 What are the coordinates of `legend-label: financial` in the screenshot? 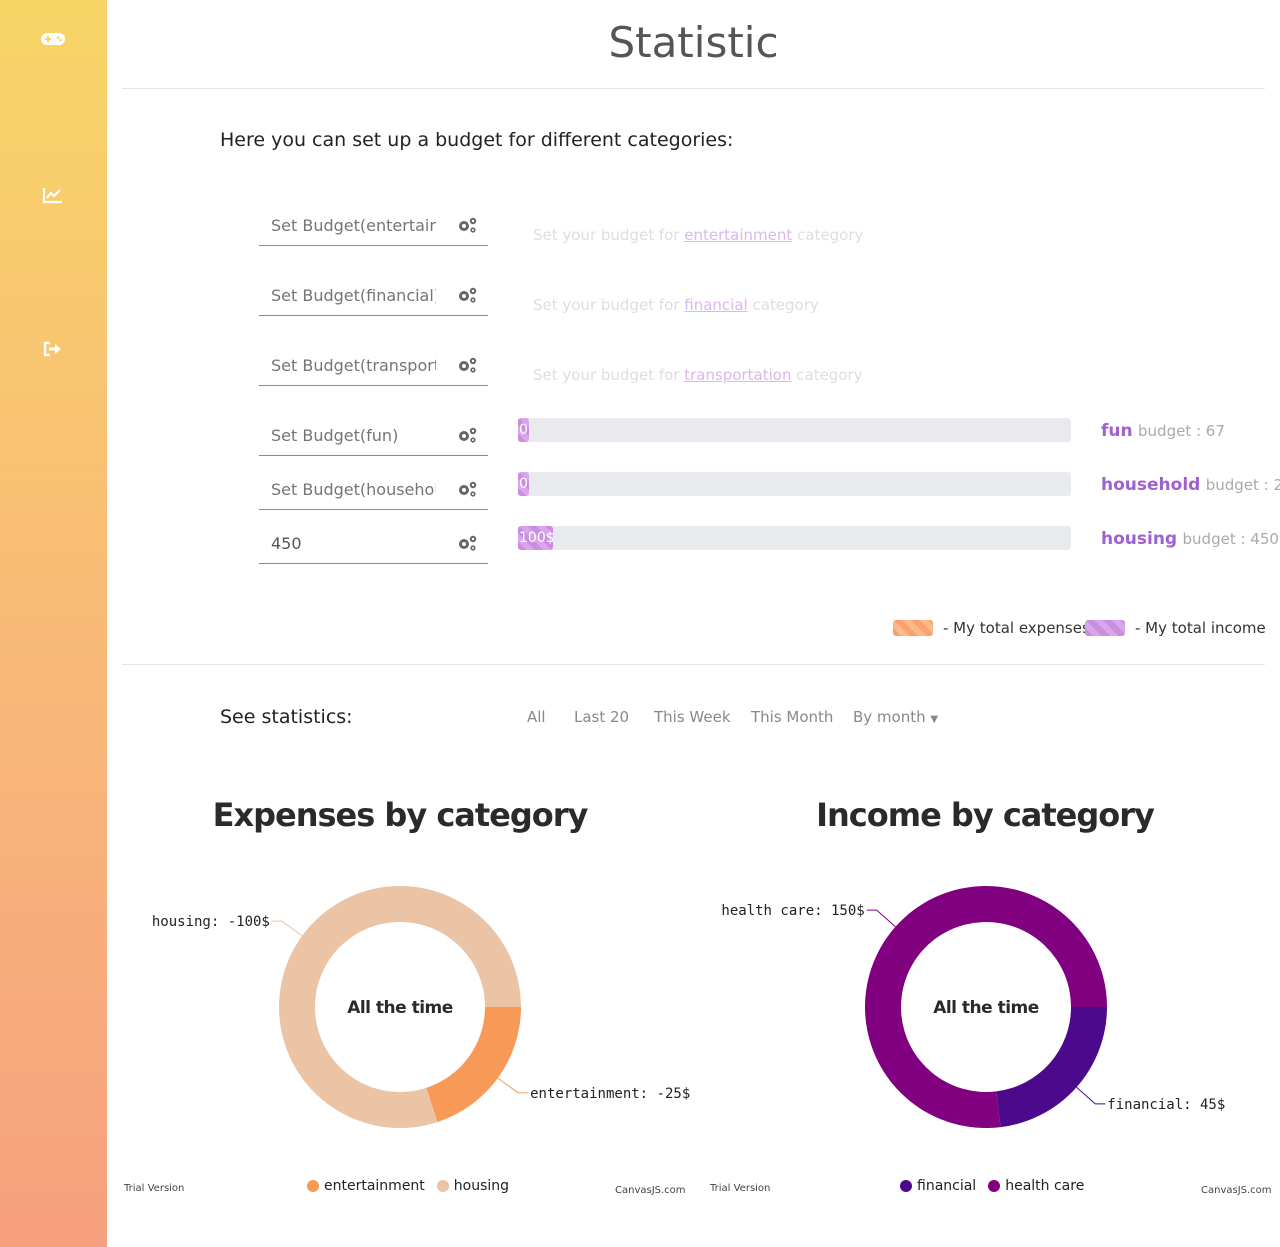 It's located at (946, 1186).